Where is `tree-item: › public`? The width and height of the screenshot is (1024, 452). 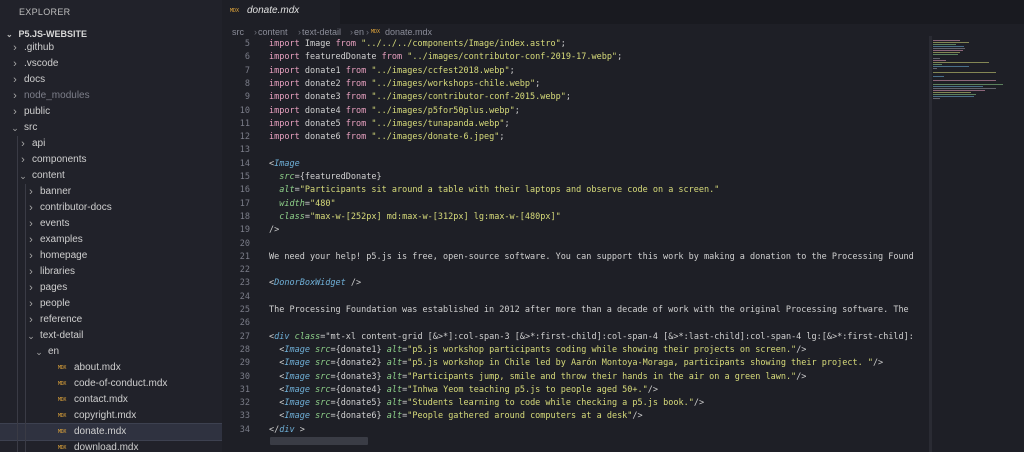 tree-item: › public is located at coordinates (111, 112).